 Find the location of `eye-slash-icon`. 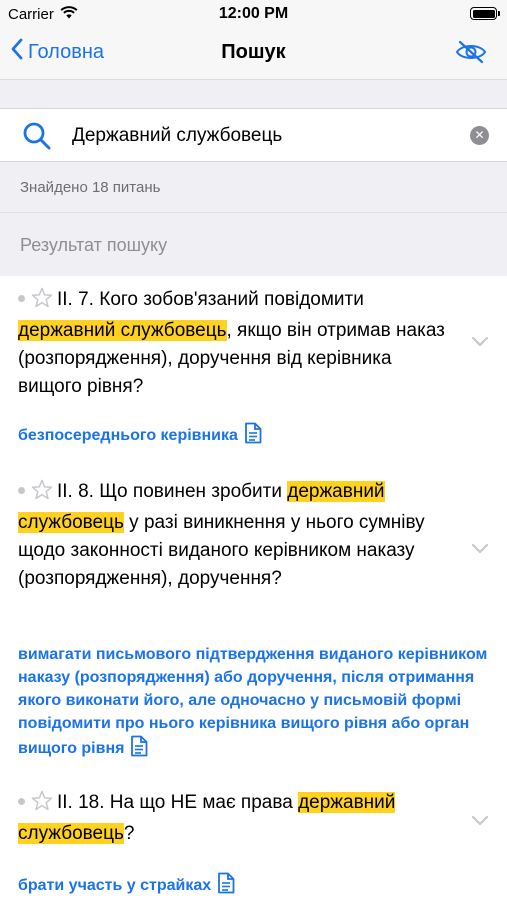

eye-slash-icon is located at coordinates (471, 54).